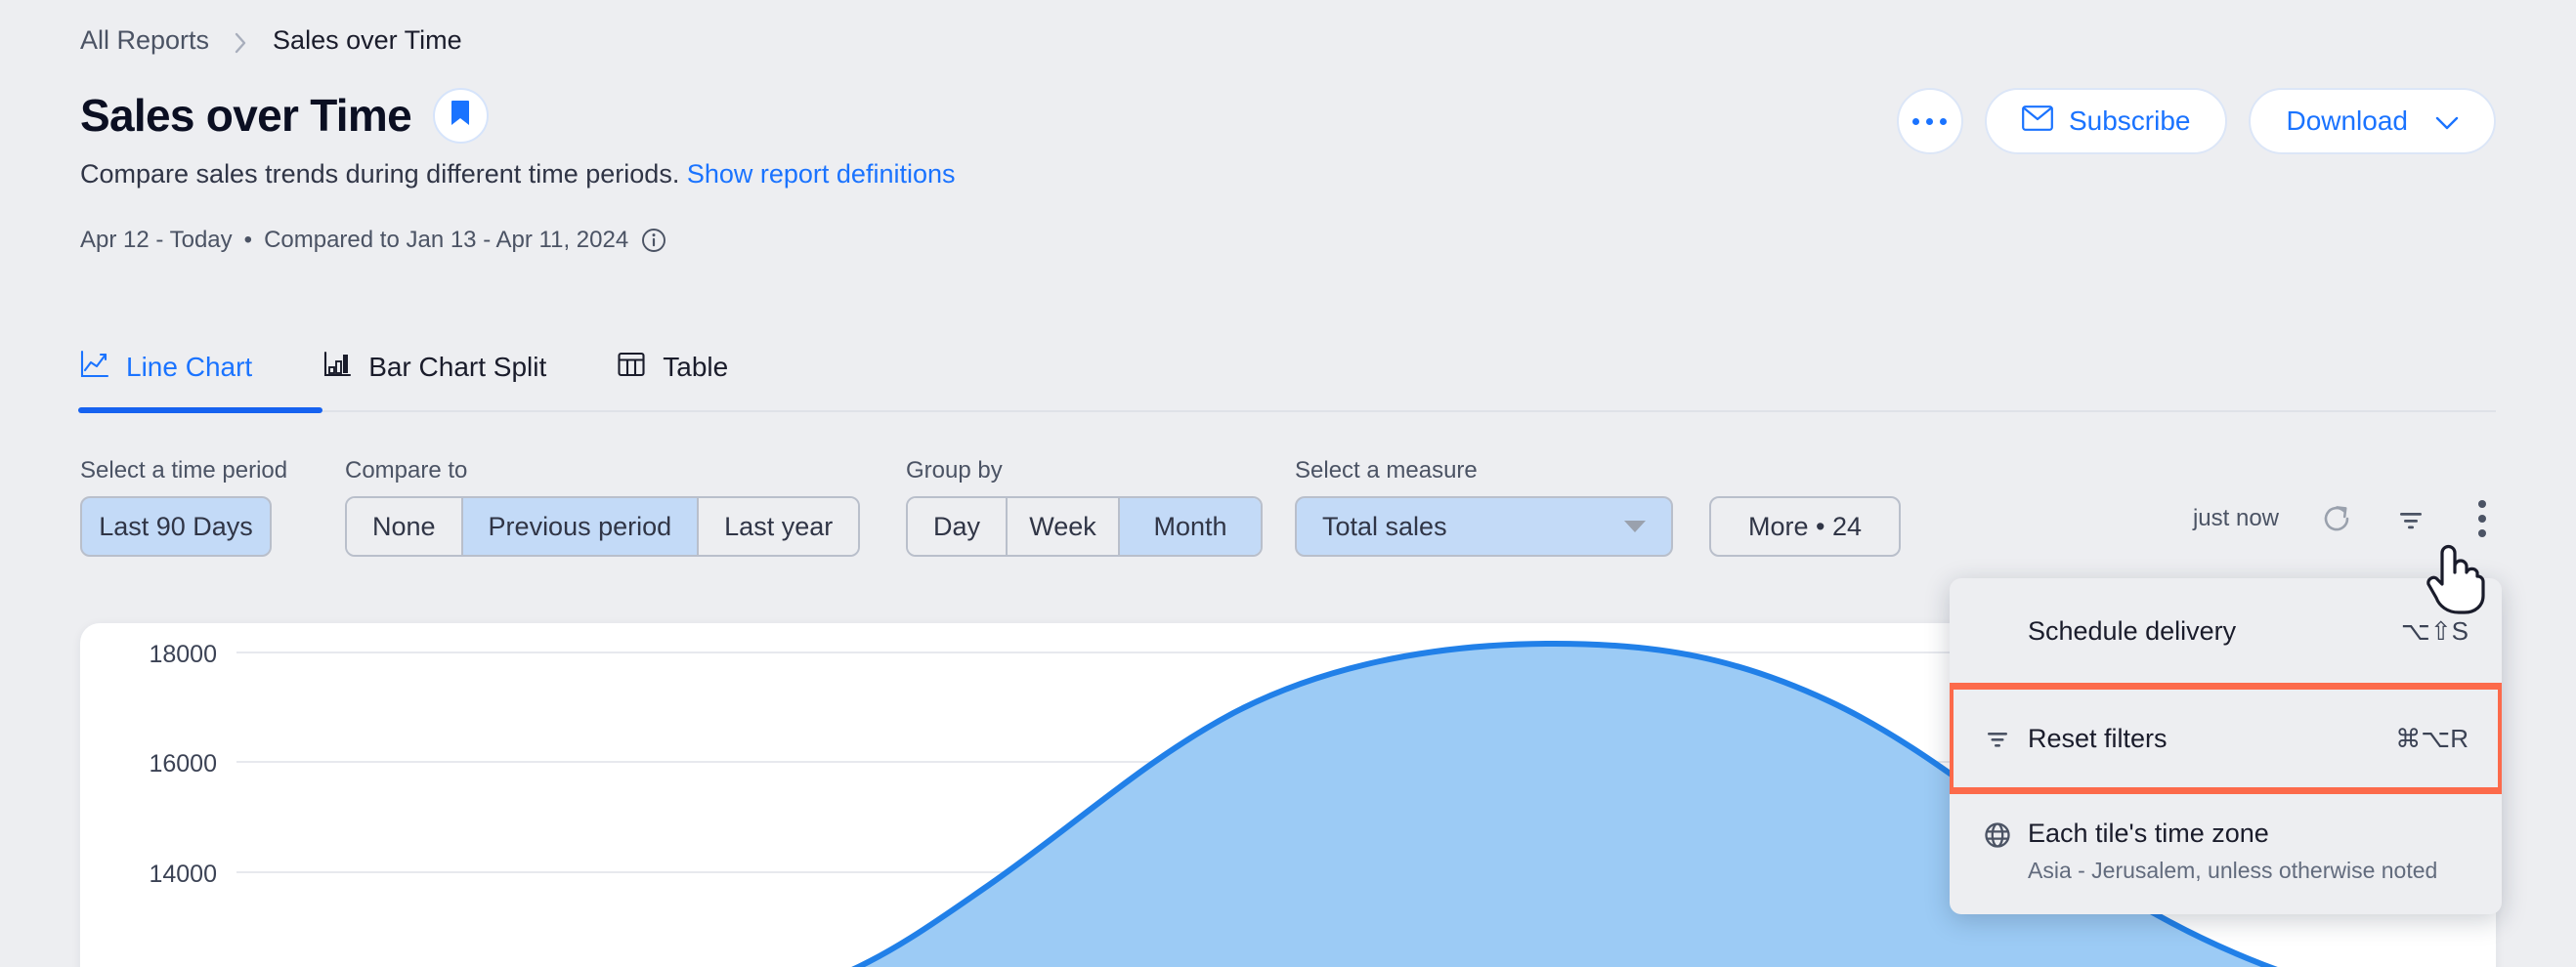 The width and height of the screenshot is (2576, 967). Describe the element at coordinates (2006, 835) in the screenshot. I see `globe-icon` at that location.